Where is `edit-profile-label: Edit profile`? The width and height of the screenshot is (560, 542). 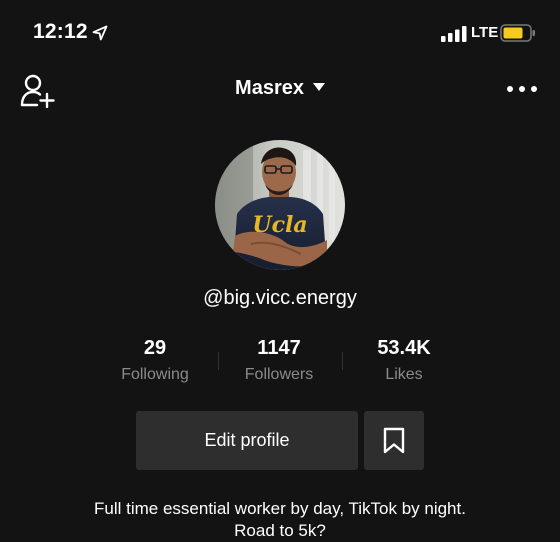 edit-profile-label: Edit profile is located at coordinates (247, 440).